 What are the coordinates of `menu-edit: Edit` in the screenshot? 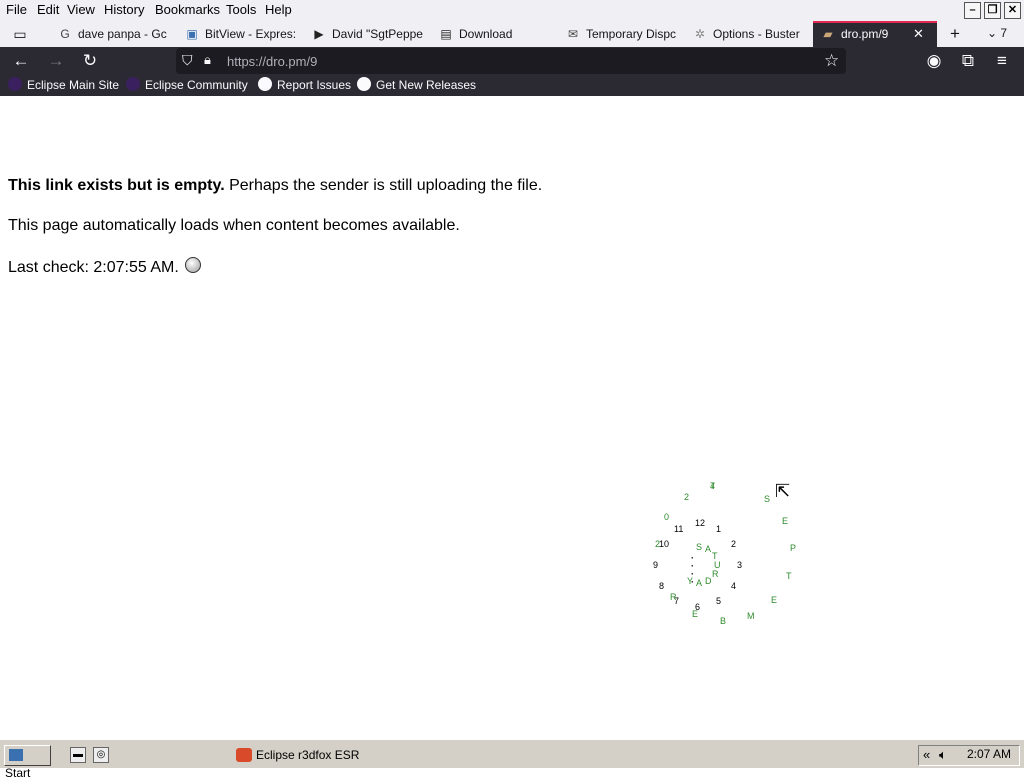 It's located at (48, 9).